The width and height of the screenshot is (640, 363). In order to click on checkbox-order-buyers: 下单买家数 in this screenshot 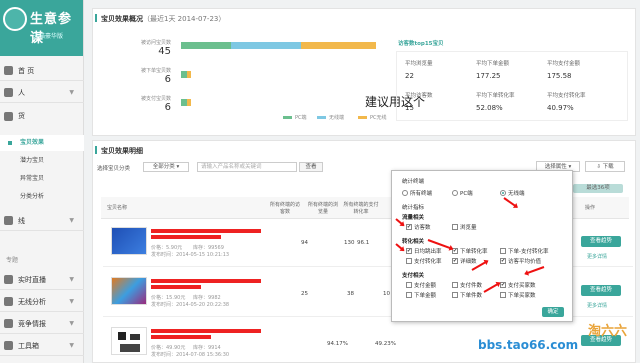, I will do `click(518, 295)`.